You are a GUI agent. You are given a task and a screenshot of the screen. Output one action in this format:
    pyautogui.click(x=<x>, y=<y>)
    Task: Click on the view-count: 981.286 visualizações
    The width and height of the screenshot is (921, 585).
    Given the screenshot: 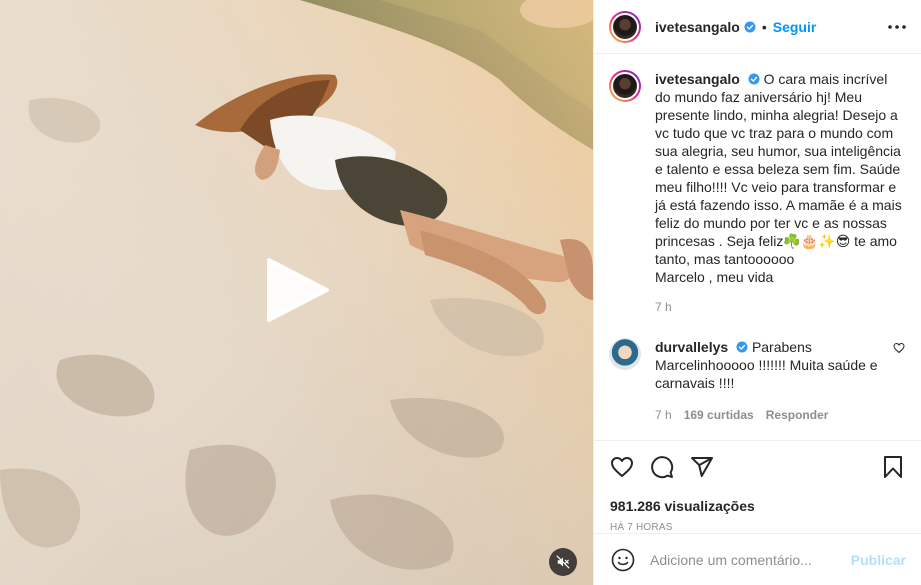 What is the action you would take?
    pyautogui.click(x=757, y=506)
    